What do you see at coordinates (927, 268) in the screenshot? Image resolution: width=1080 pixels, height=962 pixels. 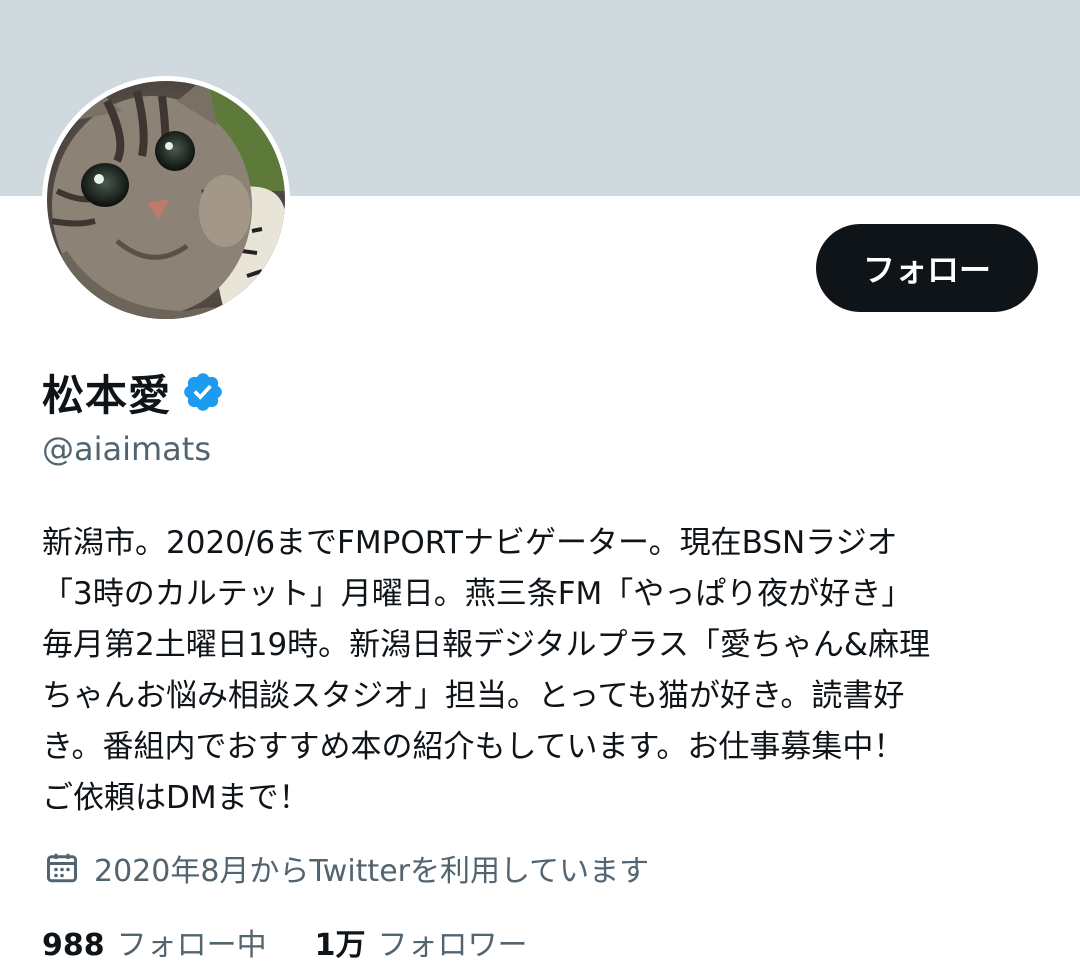 I see `follow-button: フォロー` at bounding box center [927, 268].